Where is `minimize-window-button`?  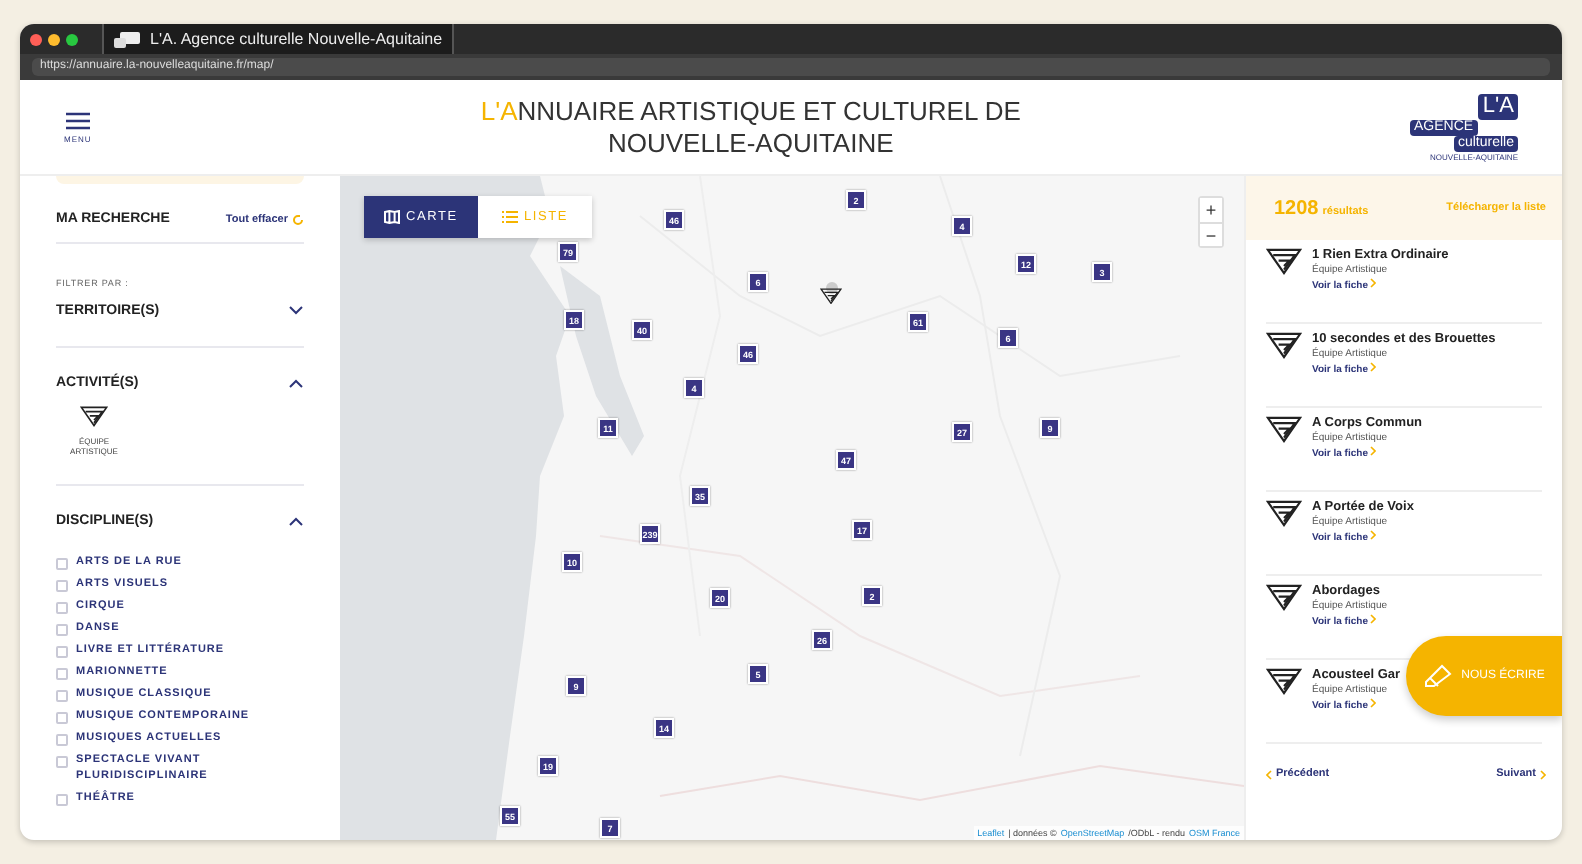 minimize-window-button is located at coordinates (54, 39).